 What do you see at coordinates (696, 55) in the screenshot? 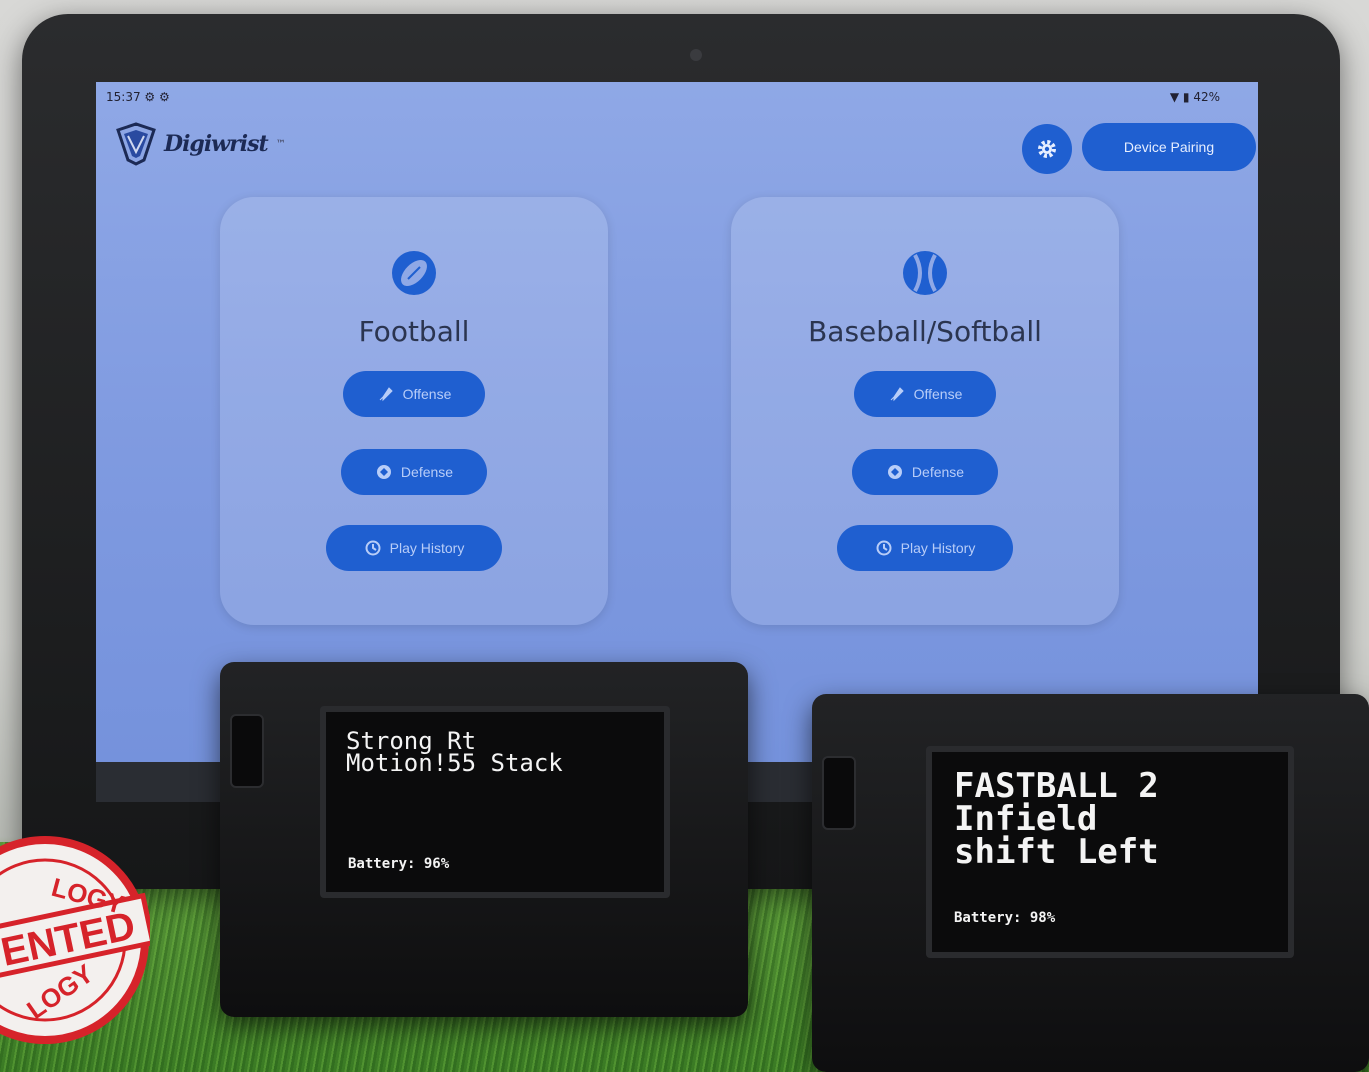
I see `camera-dot` at bounding box center [696, 55].